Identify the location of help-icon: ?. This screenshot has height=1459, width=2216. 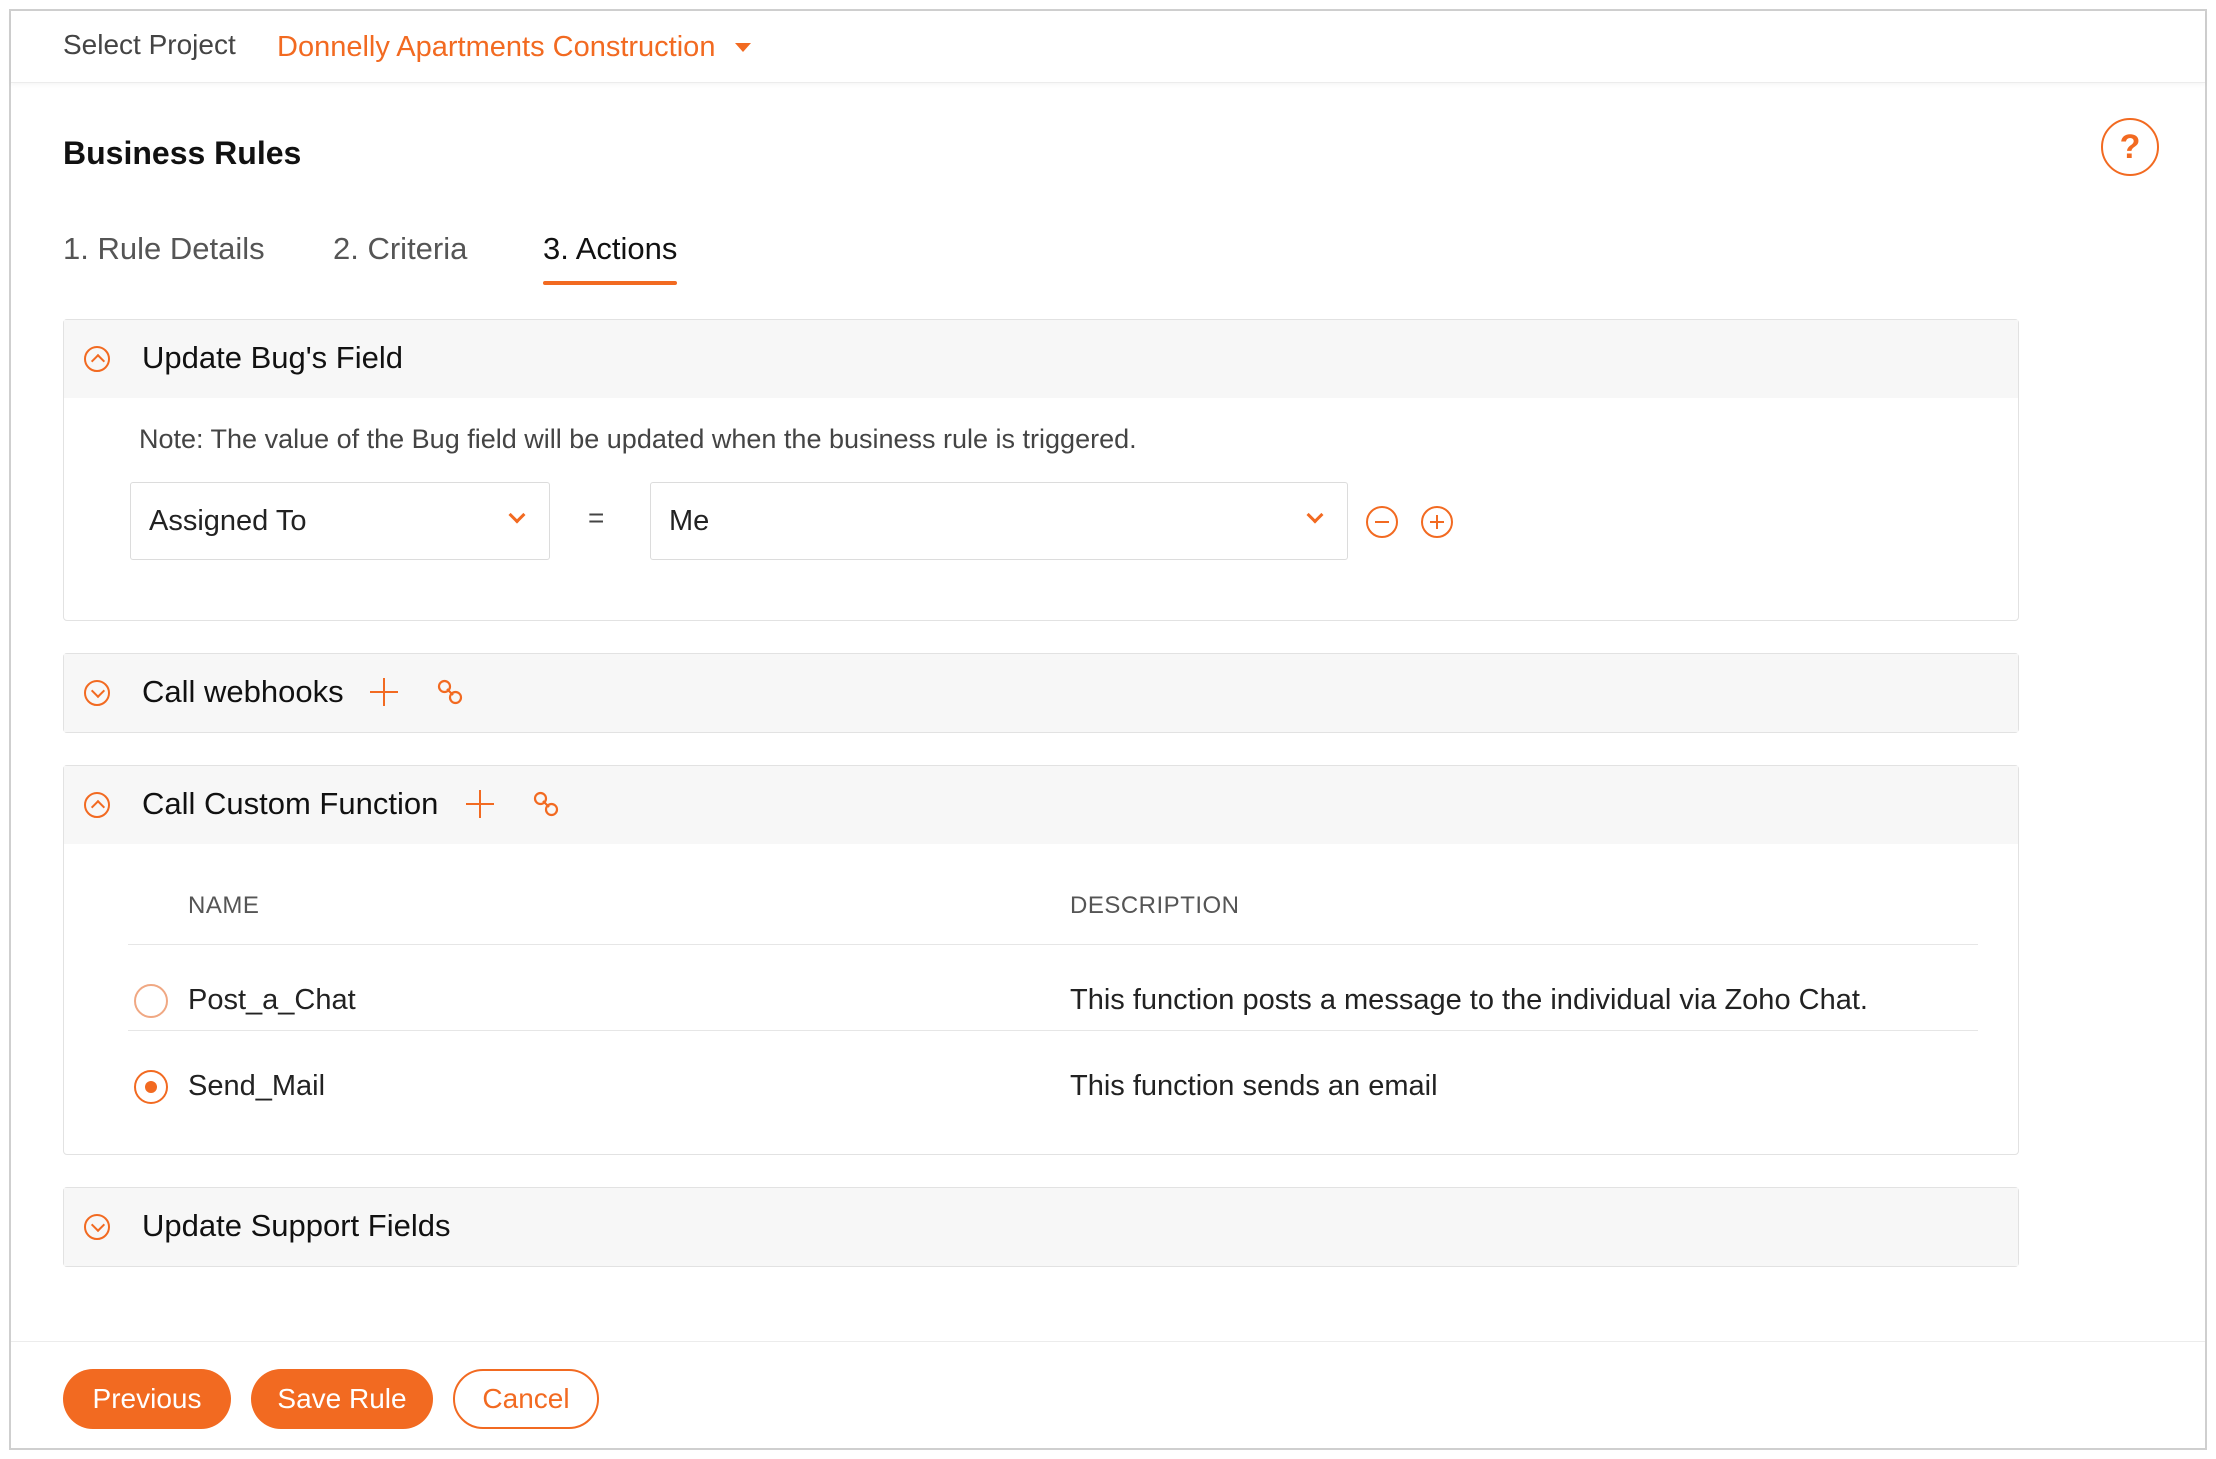
(2130, 147).